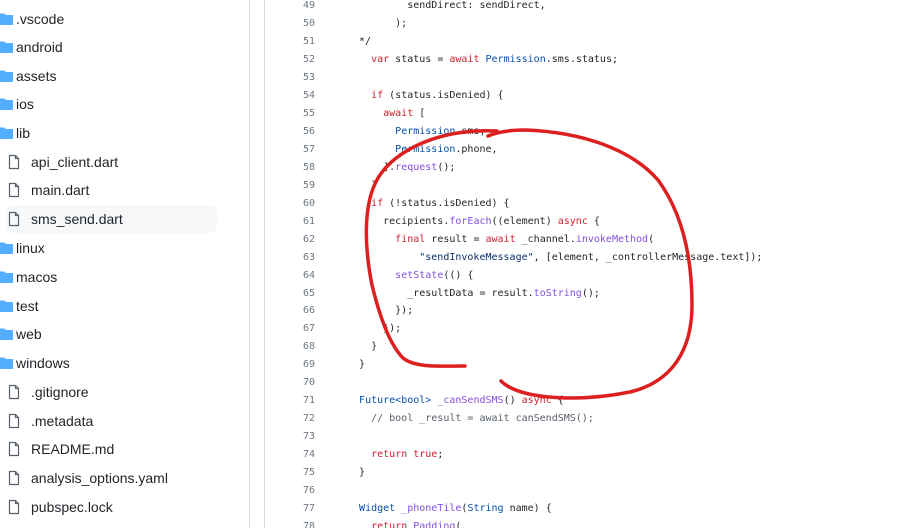 This screenshot has height=528, width=911. I want to click on line-number: 59, so click(290, 186).